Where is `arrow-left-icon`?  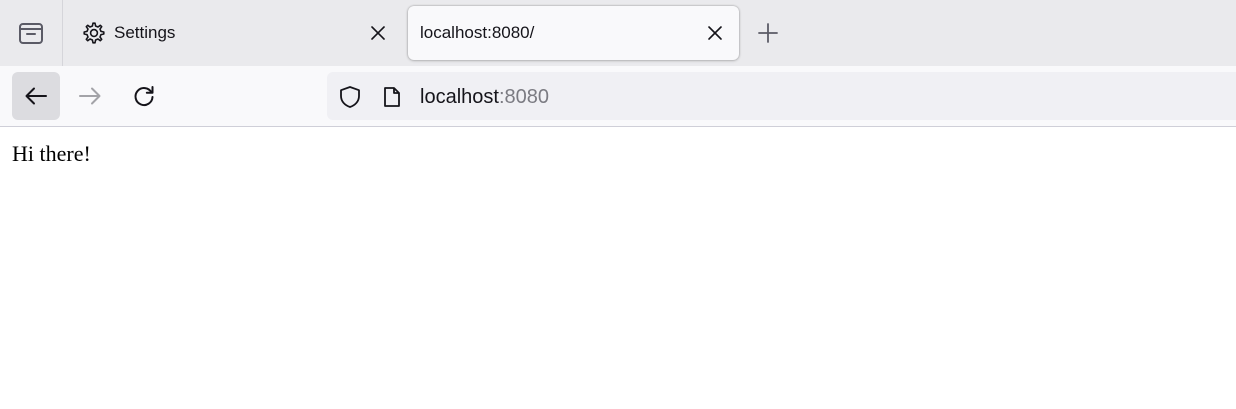 arrow-left-icon is located at coordinates (36, 96).